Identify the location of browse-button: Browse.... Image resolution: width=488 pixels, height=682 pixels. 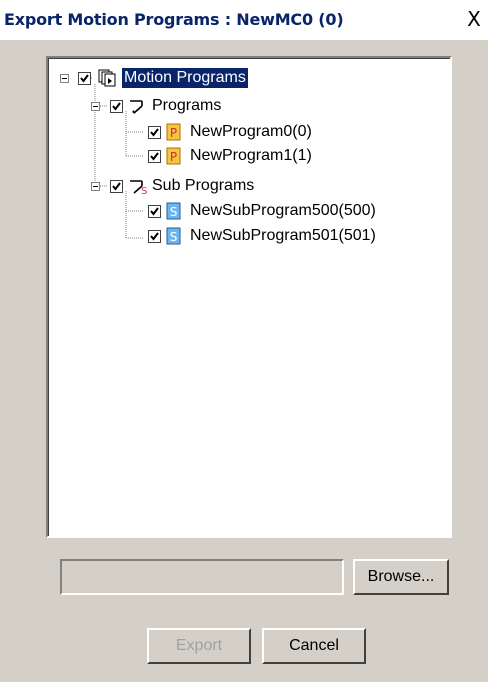
(401, 577).